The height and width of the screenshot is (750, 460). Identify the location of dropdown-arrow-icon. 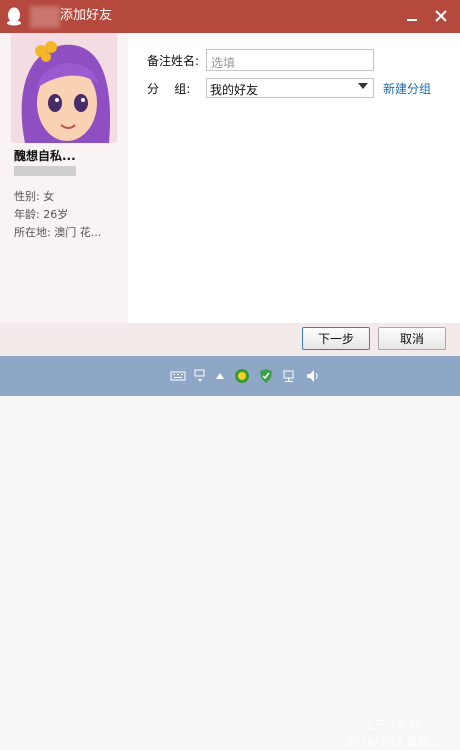
(363, 86).